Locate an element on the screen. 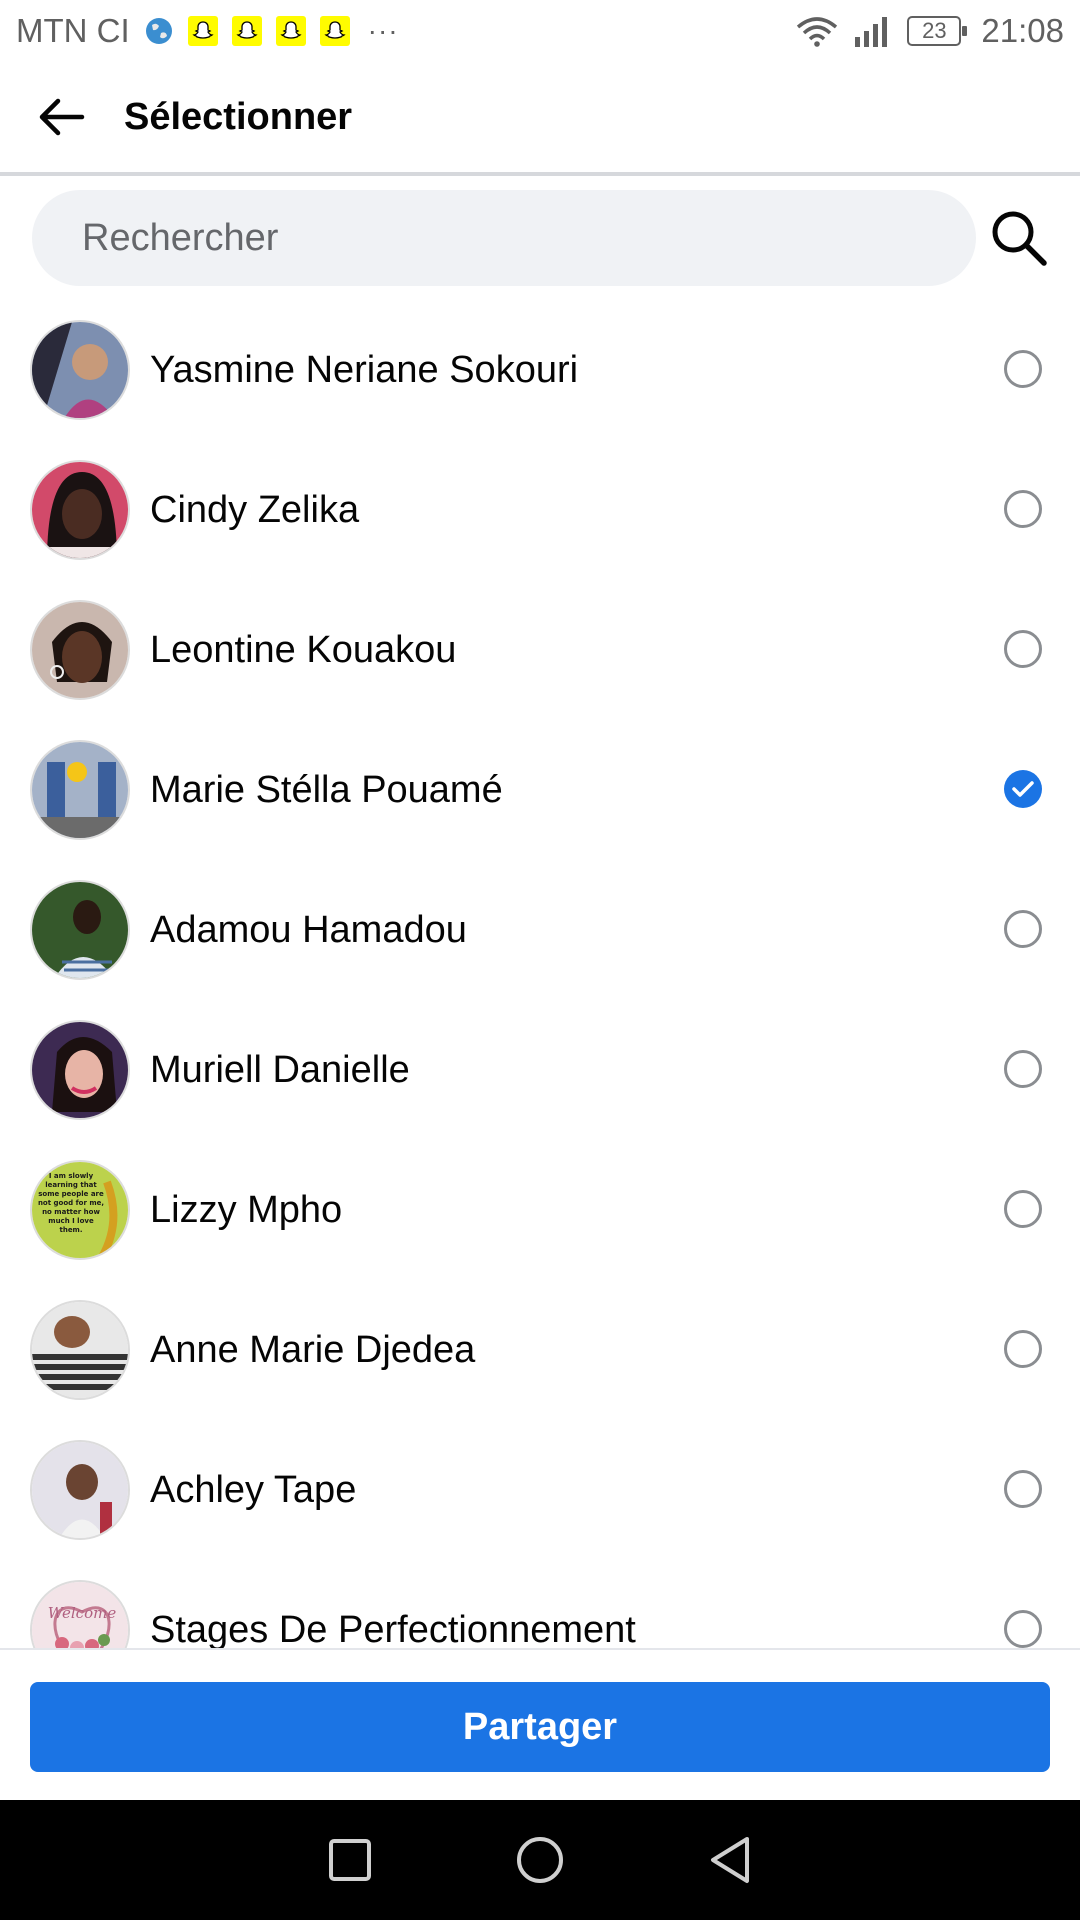 The height and width of the screenshot is (1920, 1080). home-button is located at coordinates (540, 1860).